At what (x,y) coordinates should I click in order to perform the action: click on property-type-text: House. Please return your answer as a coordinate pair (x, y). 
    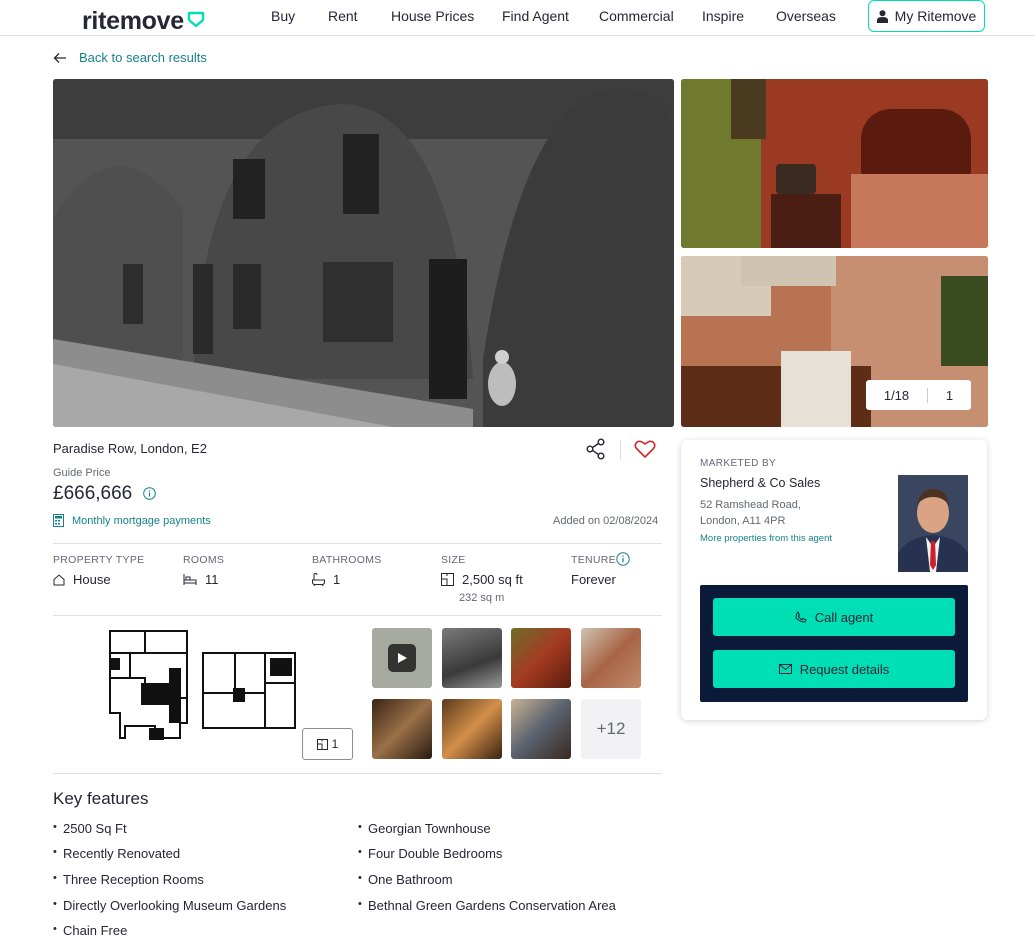
    Looking at the image, I should click on (92, 579).